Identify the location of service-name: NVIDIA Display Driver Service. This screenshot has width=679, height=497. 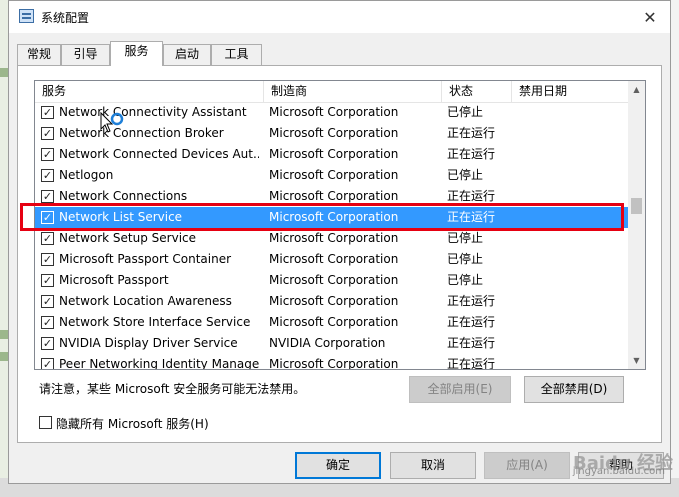
(148, 343).